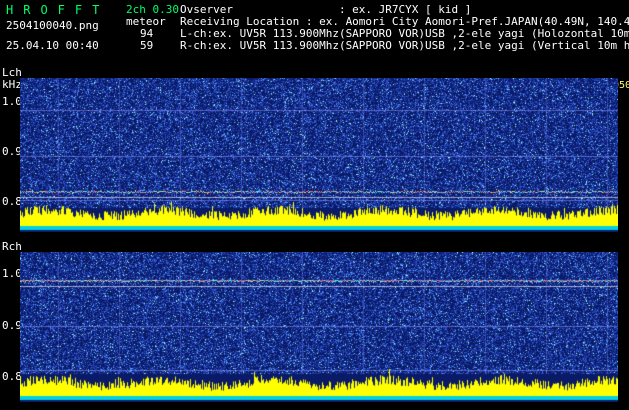 The width and height of the screenshot is (629, 410). What do you see at coordinates (12, 101) in the screenshot?
I see `lch-ytick-1.0: 1.0` at bounding box center [12, 101].